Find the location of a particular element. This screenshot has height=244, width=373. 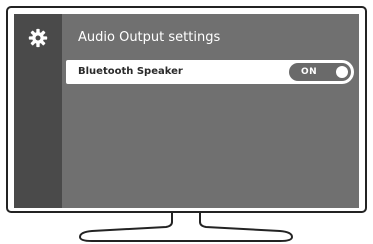

sidebar is located at coordinates (38, 111).